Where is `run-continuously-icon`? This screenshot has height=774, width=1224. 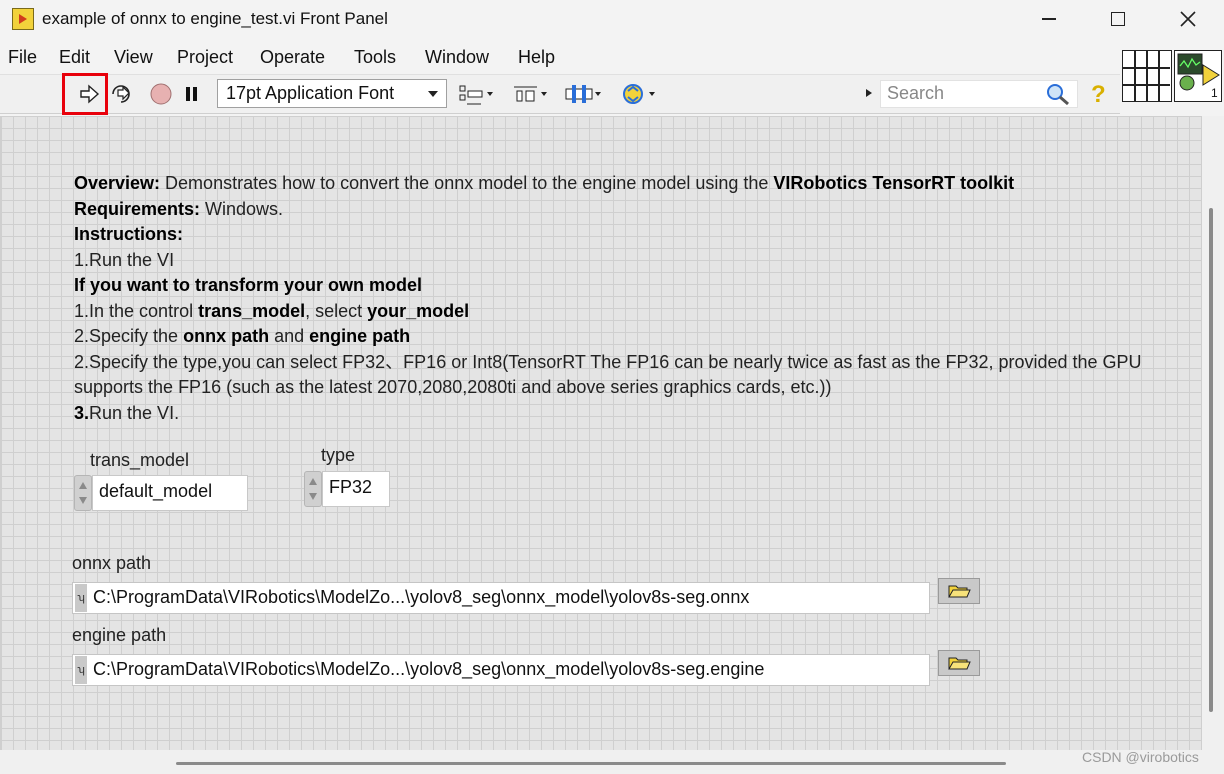 run-continuously-icon is located at coordinates (121, 94).